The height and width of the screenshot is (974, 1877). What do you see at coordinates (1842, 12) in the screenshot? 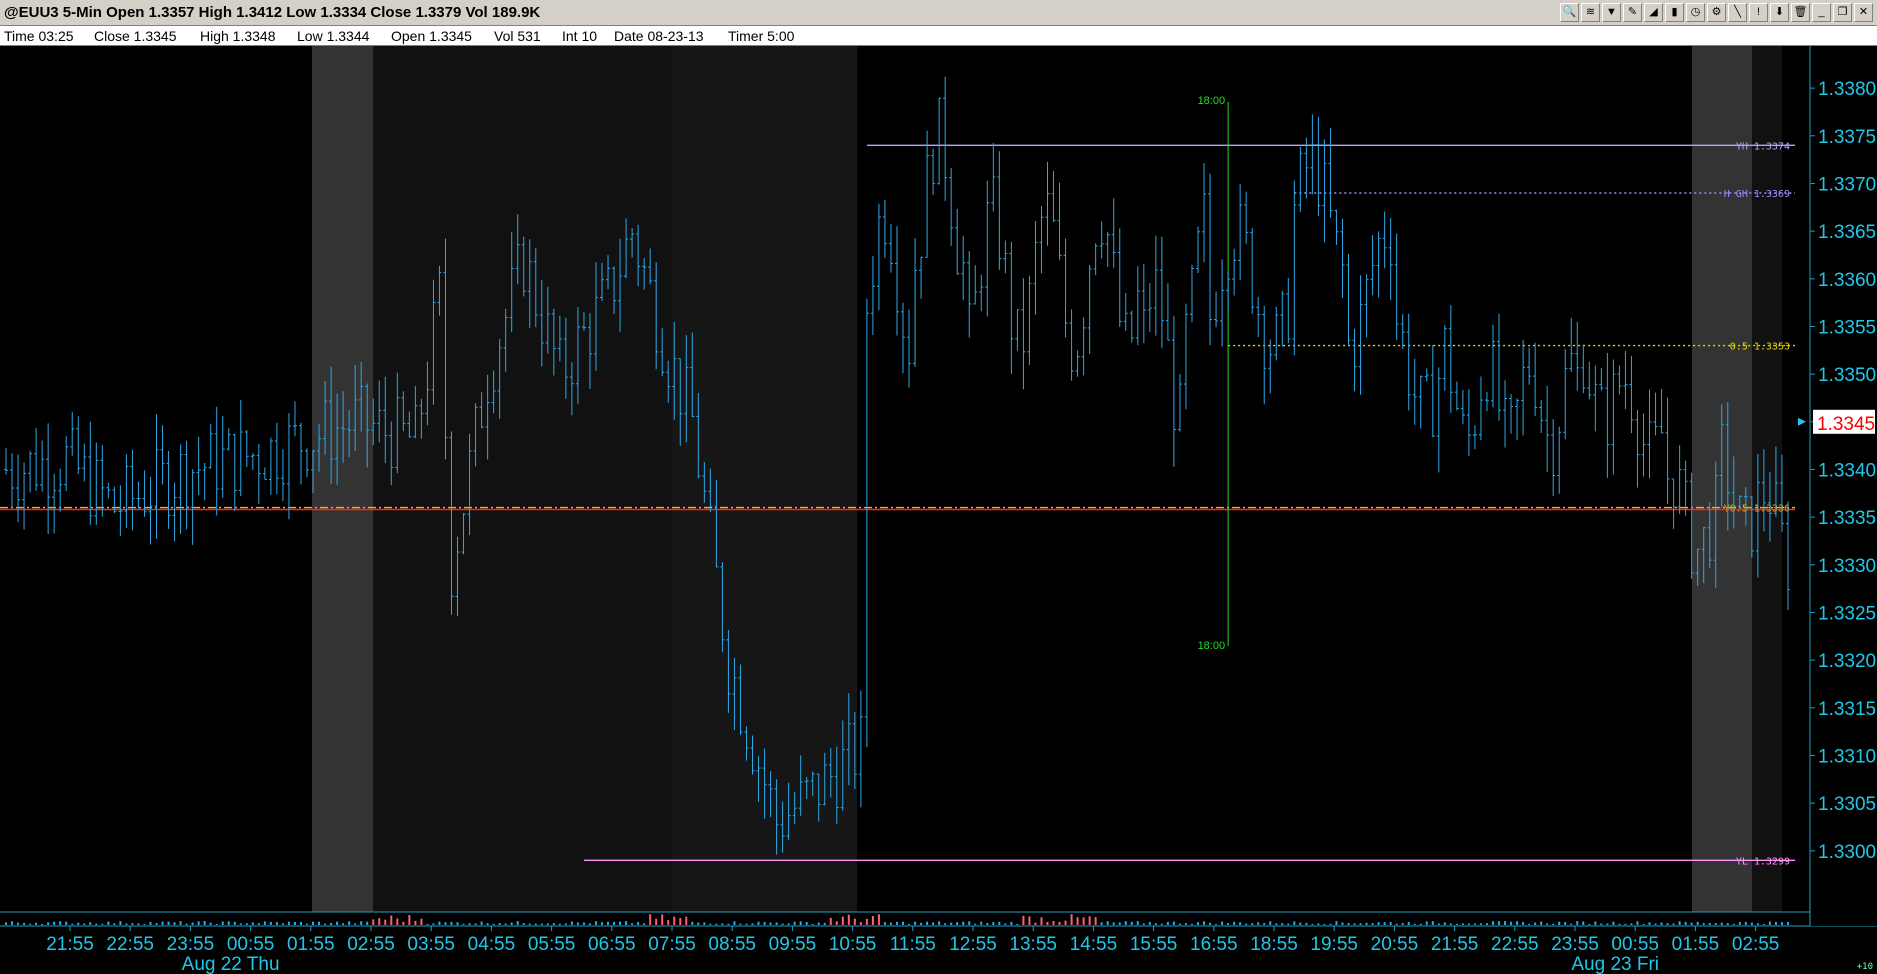
I see `restore-icon: ❐` at bounding box center [1842, 12].